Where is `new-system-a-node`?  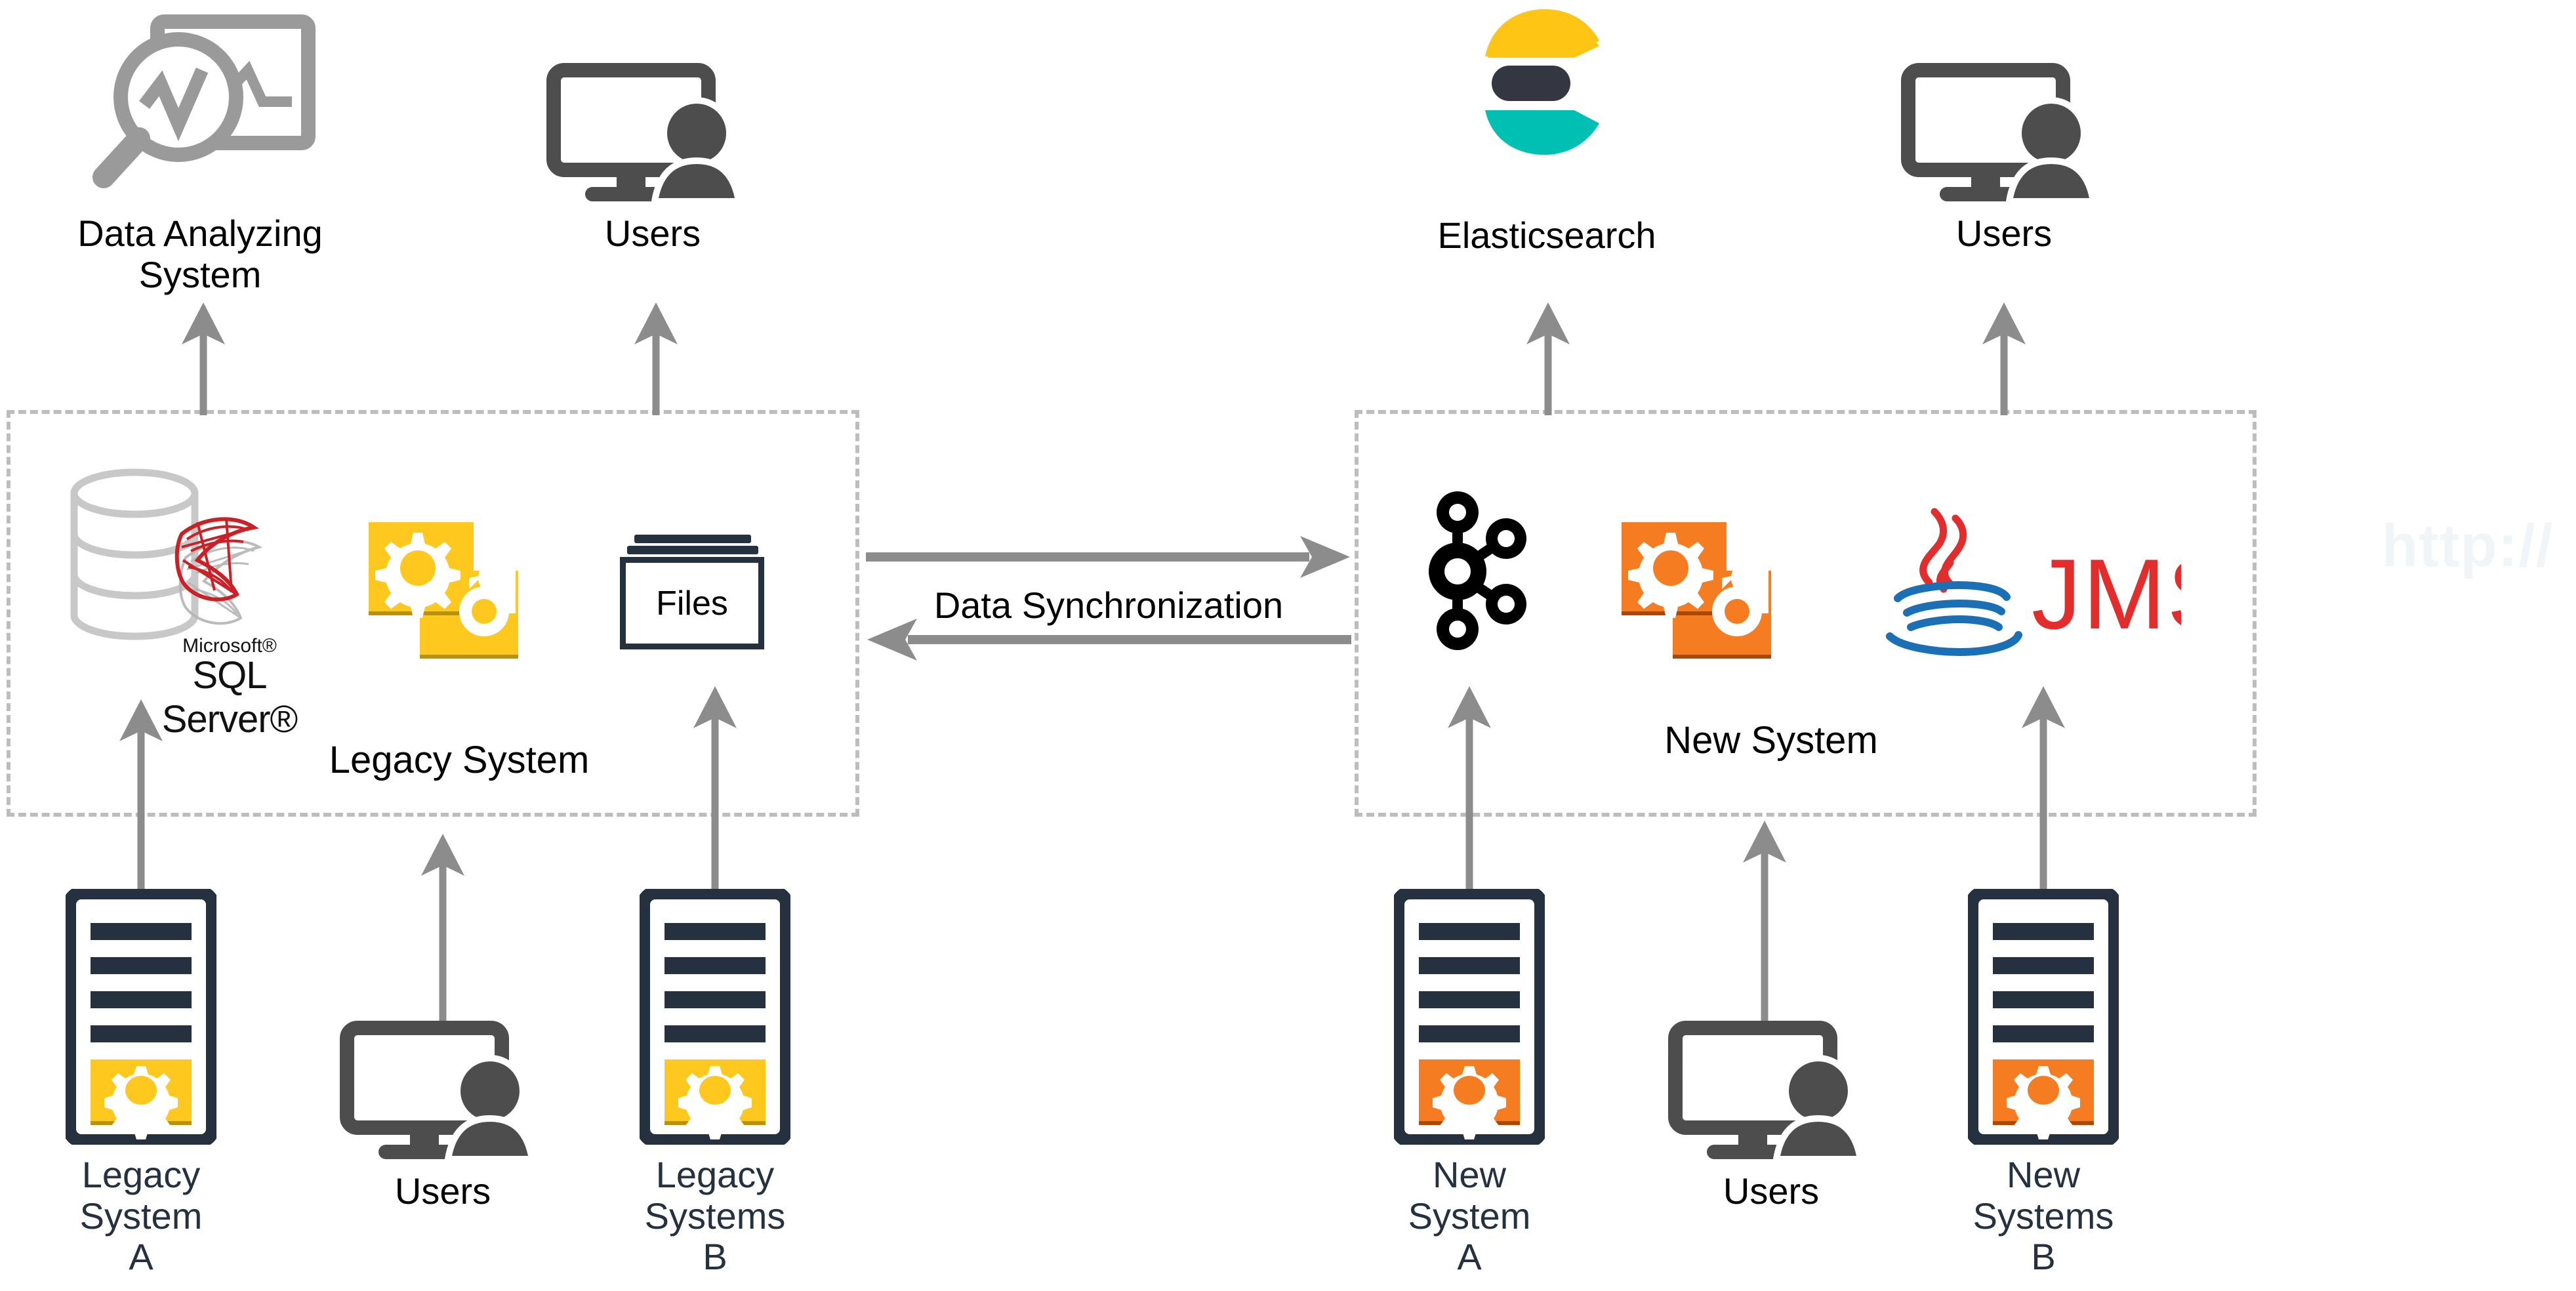 new-system-a-node is located at coordinates (1469, 1017).